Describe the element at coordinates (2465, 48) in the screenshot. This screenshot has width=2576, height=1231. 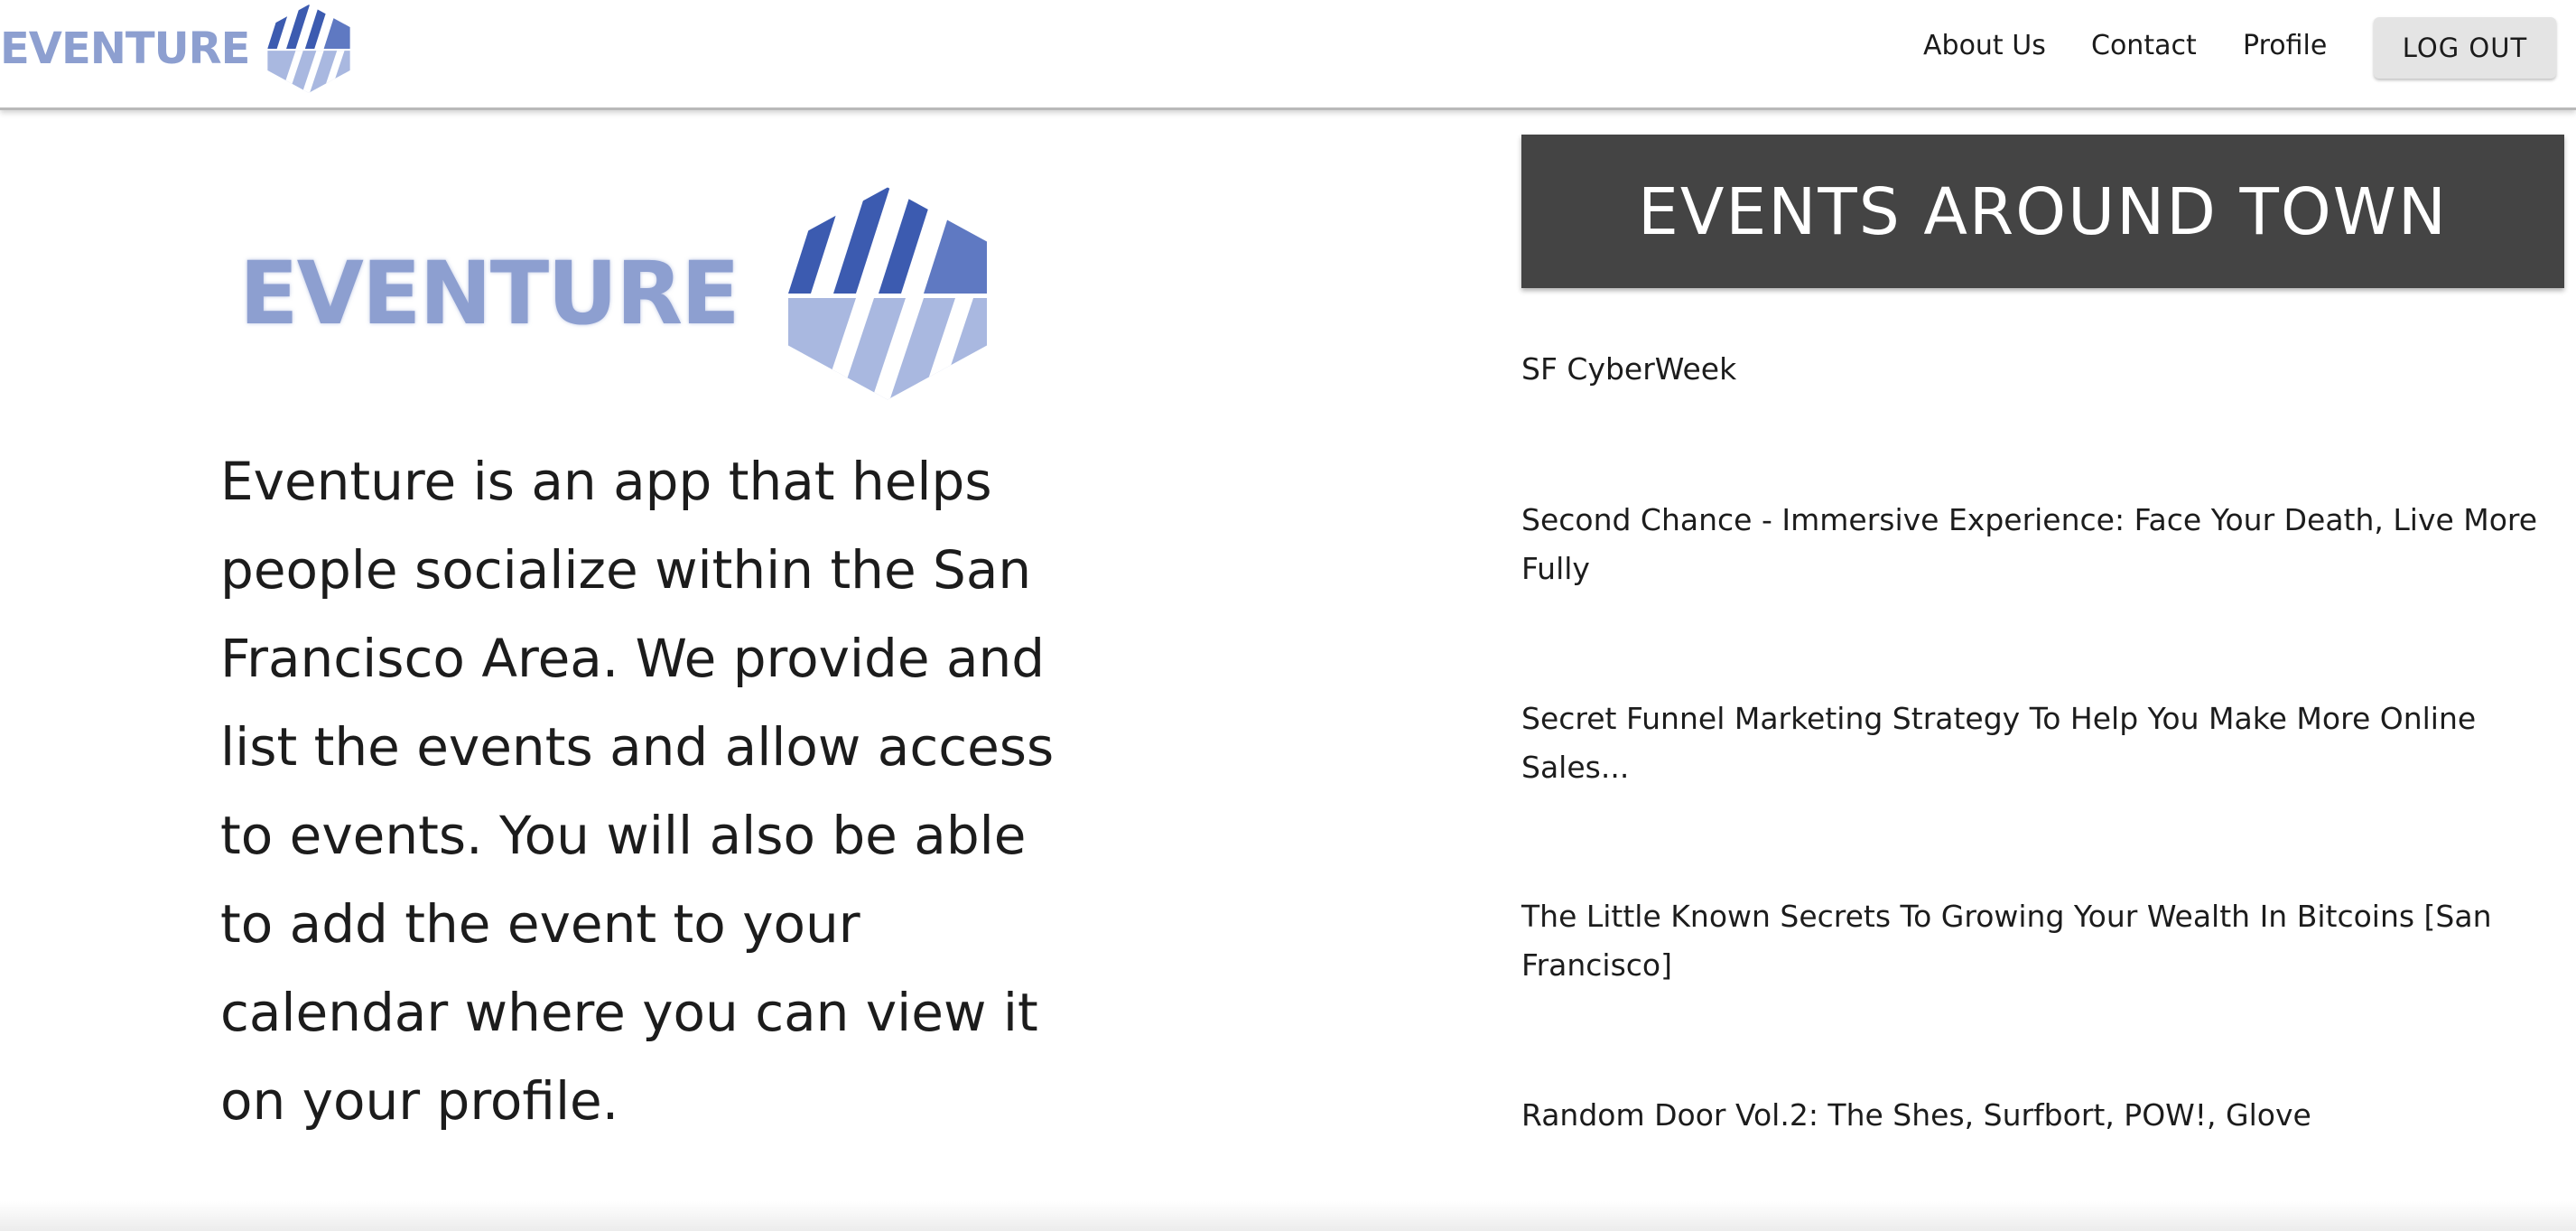
I see `logout-button: LOG OUT` at that location.